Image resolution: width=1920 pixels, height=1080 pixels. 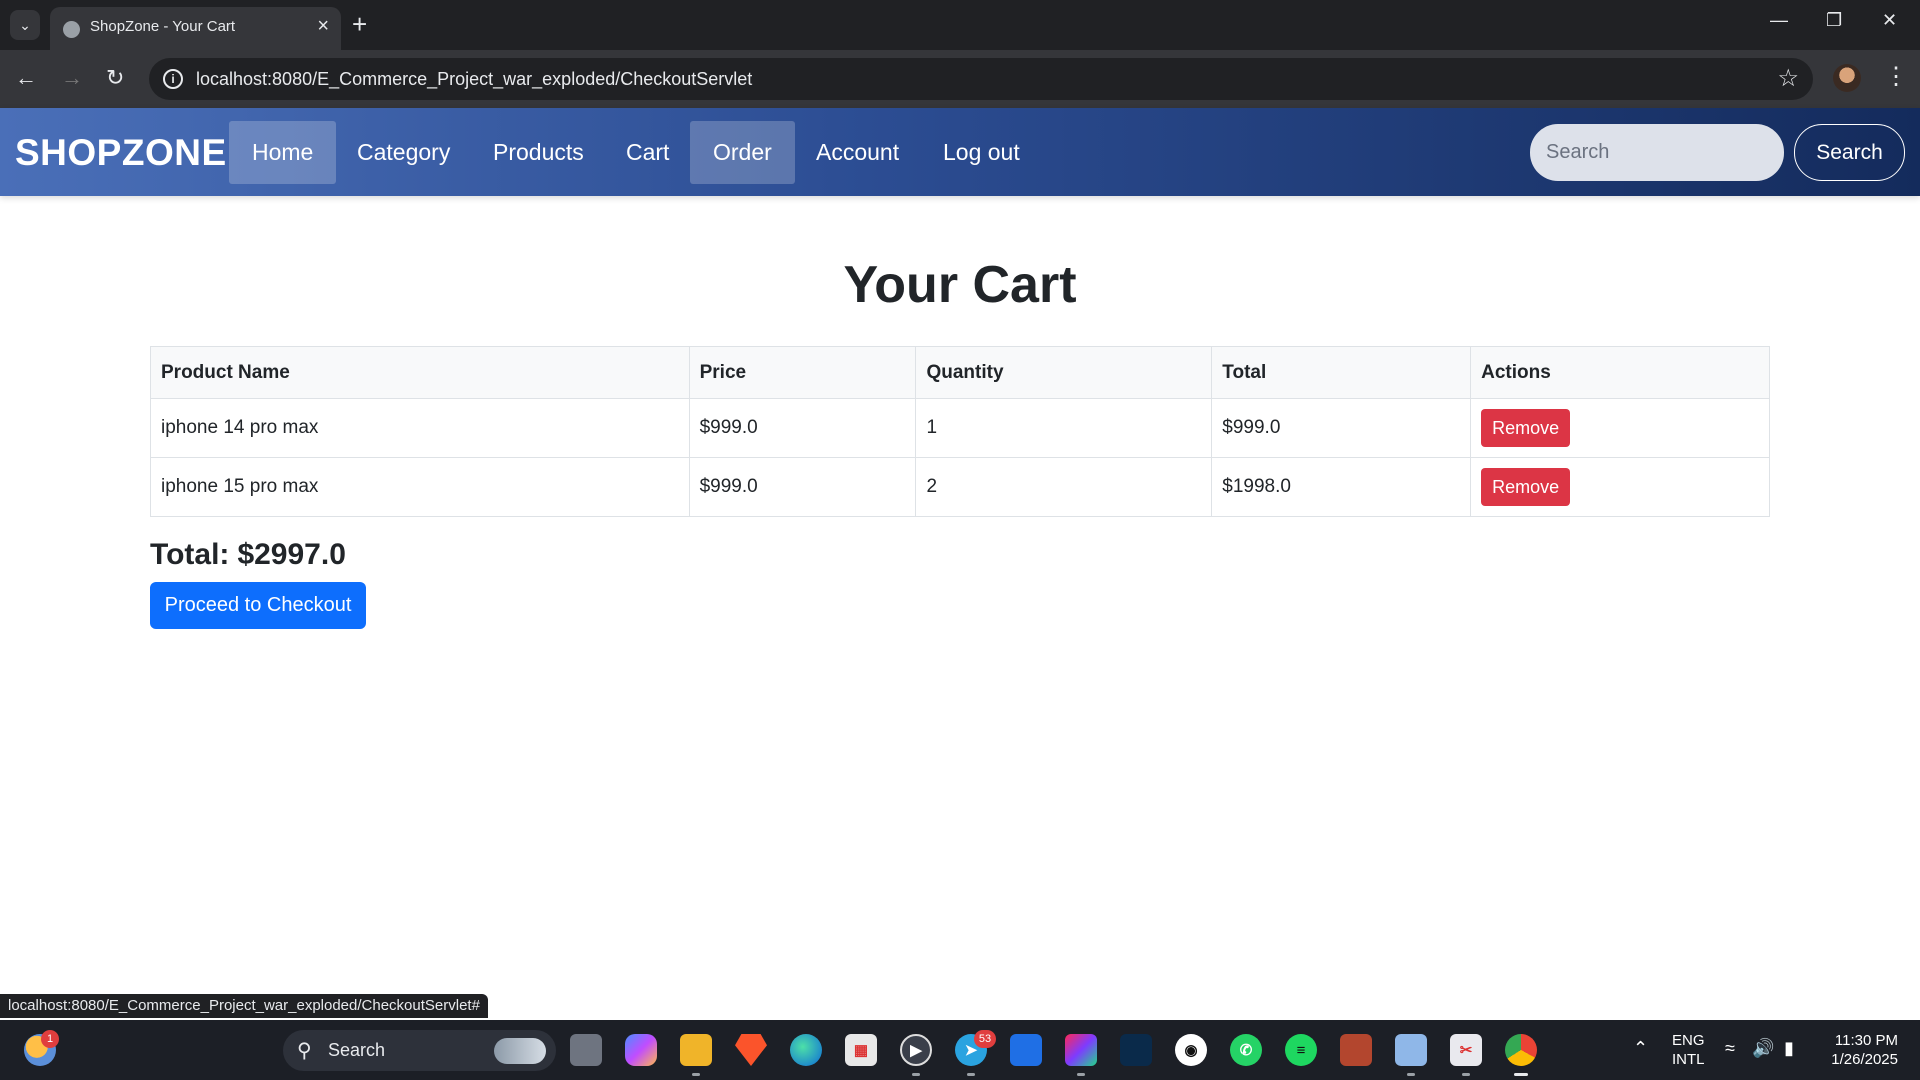 What do you see at coordinates (163, 26) in the screenshot?
I see `tab-title: ShopZone - Your Cart` at bounding box center [163, 26].